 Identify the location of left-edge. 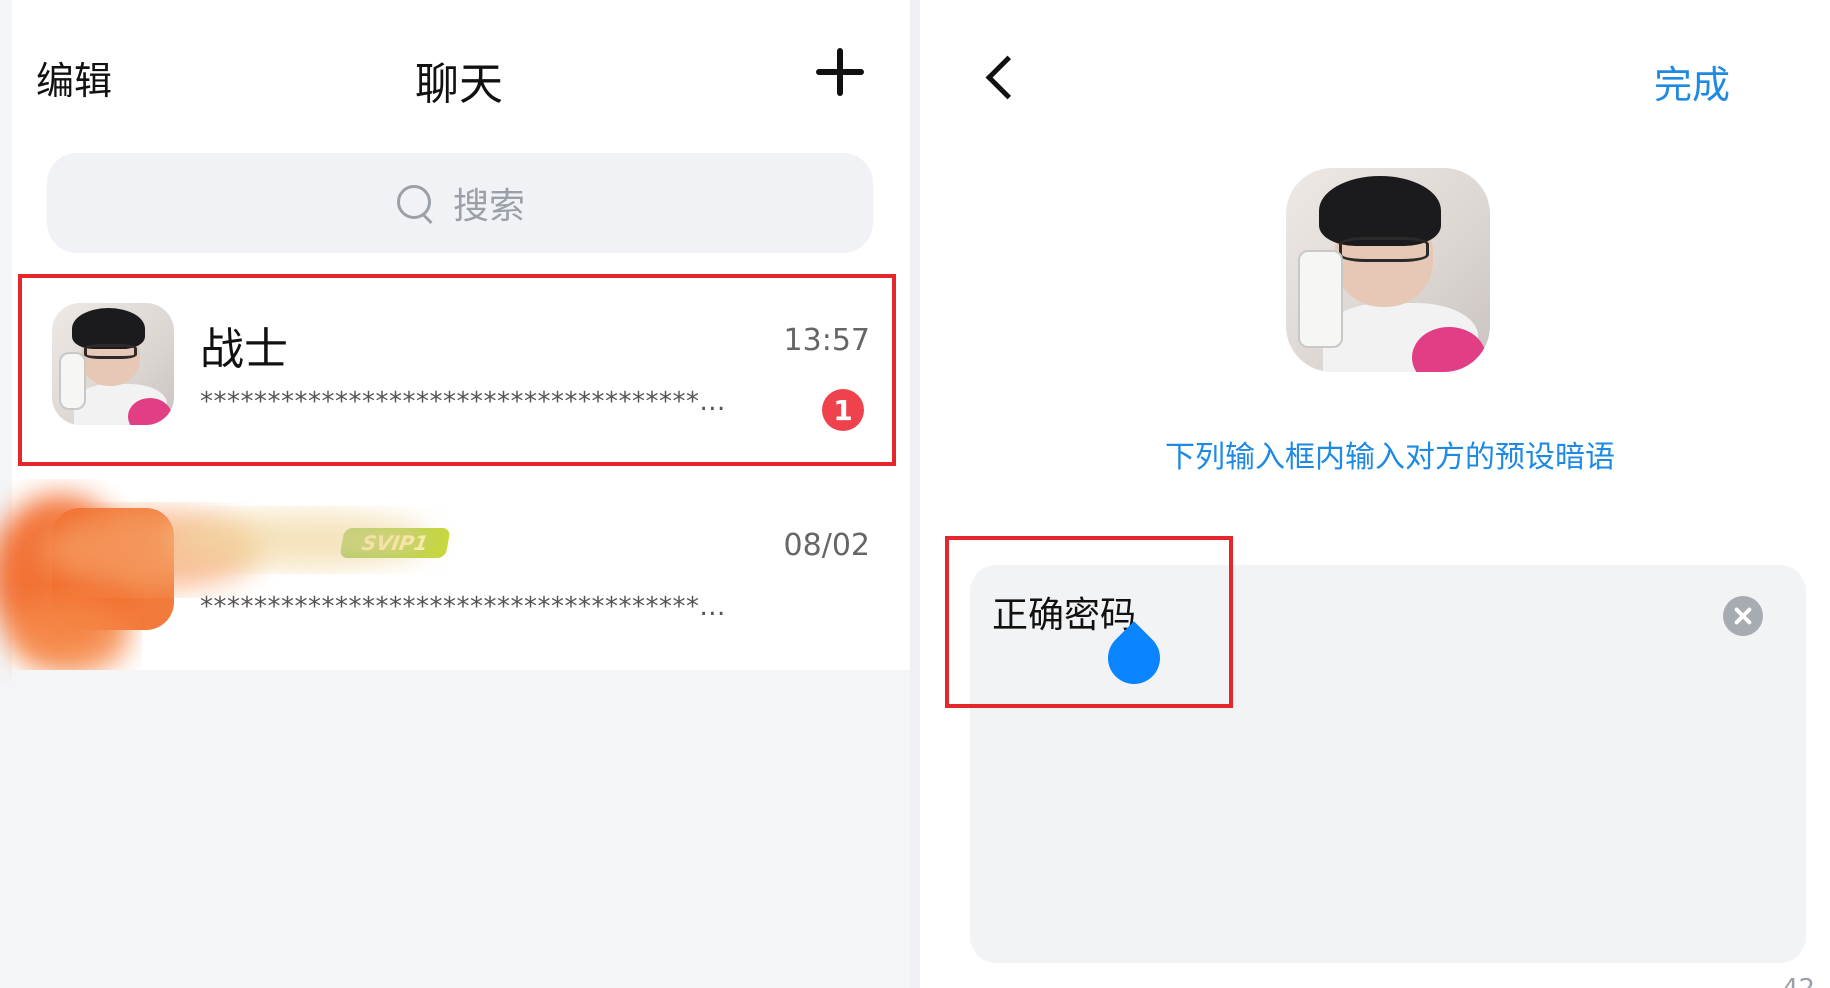
(6, 494).